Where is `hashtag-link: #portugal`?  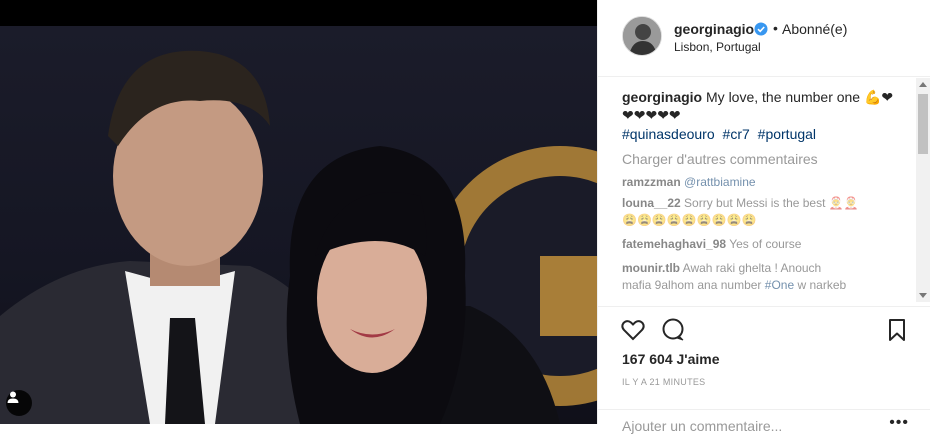
hashtag-link: #portugal is located at coordinates (787, 134).